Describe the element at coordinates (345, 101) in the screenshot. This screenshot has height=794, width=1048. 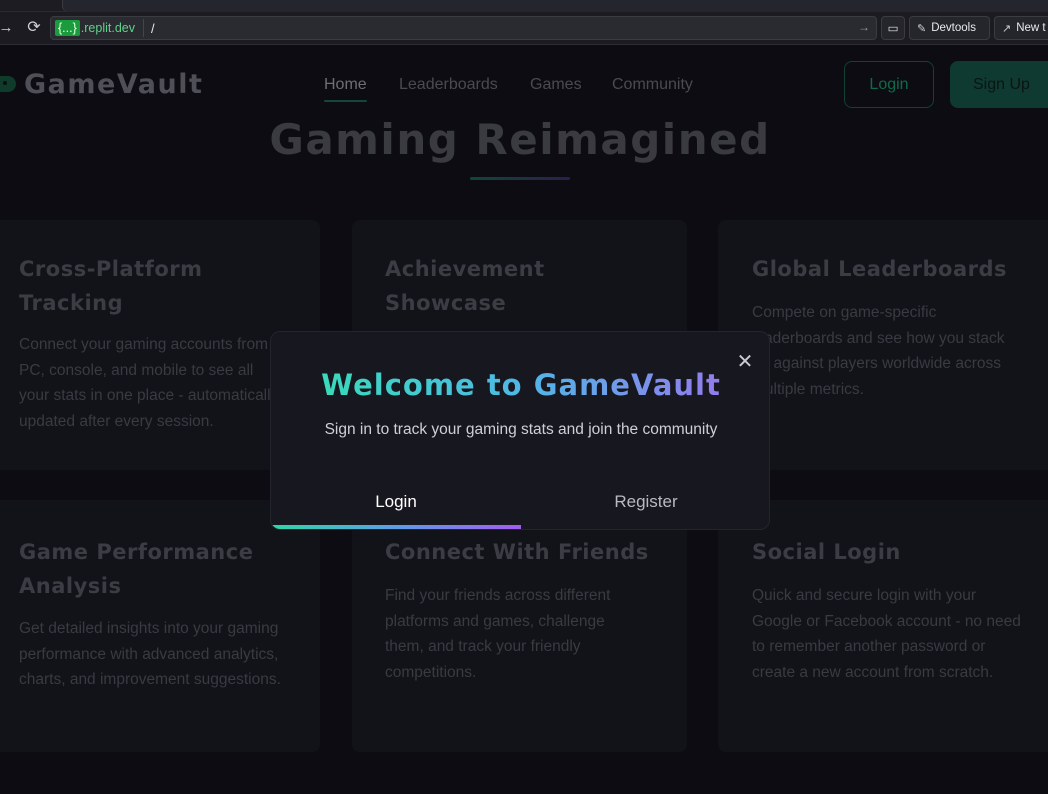
I see `nav-active-underline` at that location.